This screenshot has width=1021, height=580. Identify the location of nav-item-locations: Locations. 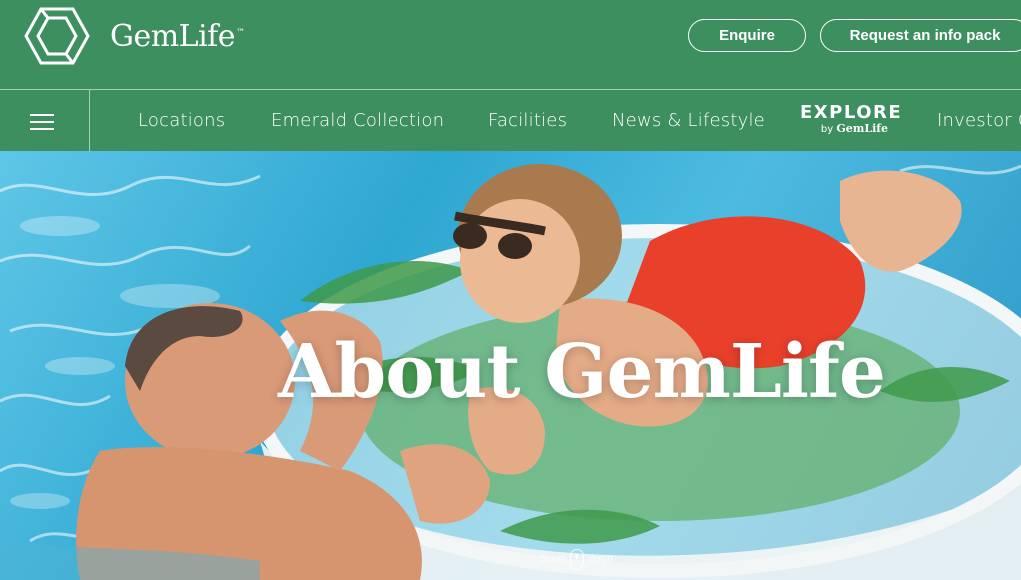
(181, 120).